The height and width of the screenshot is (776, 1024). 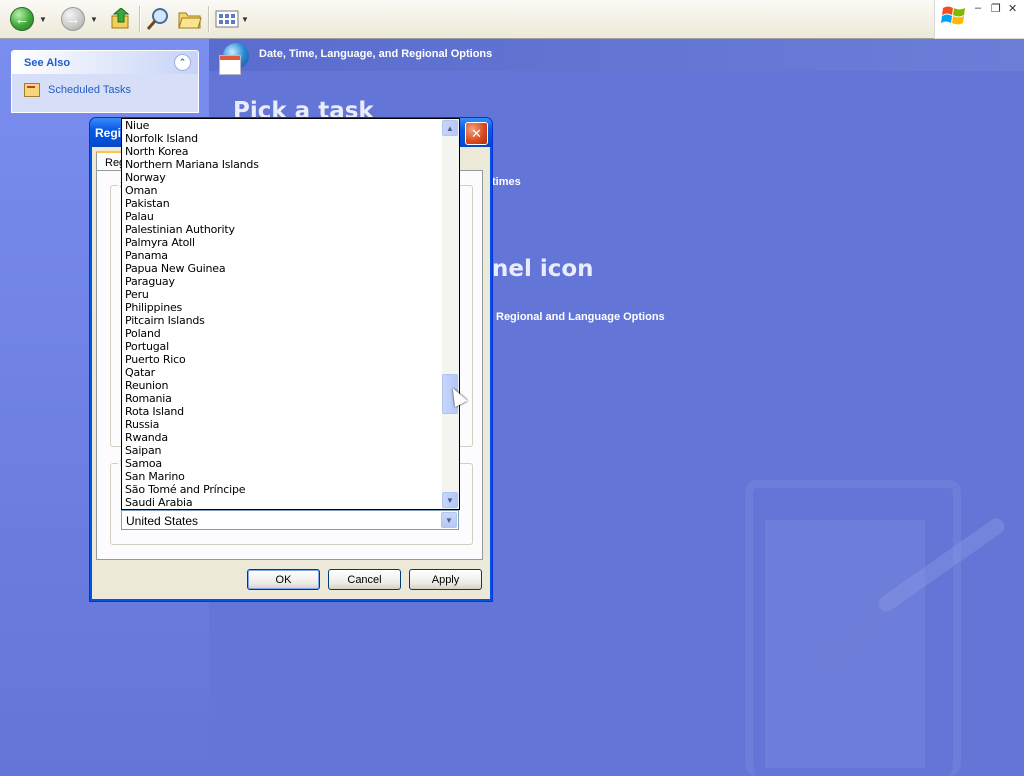 What do you see at coordinates (245, 19) in the screenshot?
I see `views-dropdown-icon: ▼` at bounding box center [245, 19].